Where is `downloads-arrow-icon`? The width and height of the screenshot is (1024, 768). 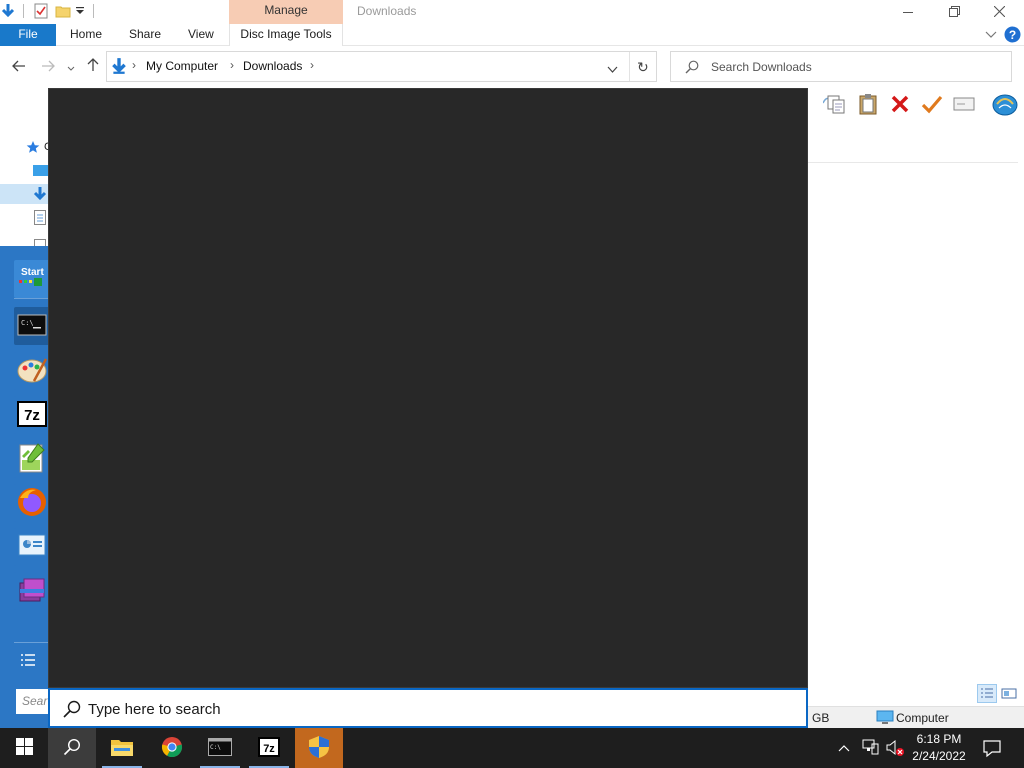 downloads-arrow-icon is located at coordinates (8, 11).